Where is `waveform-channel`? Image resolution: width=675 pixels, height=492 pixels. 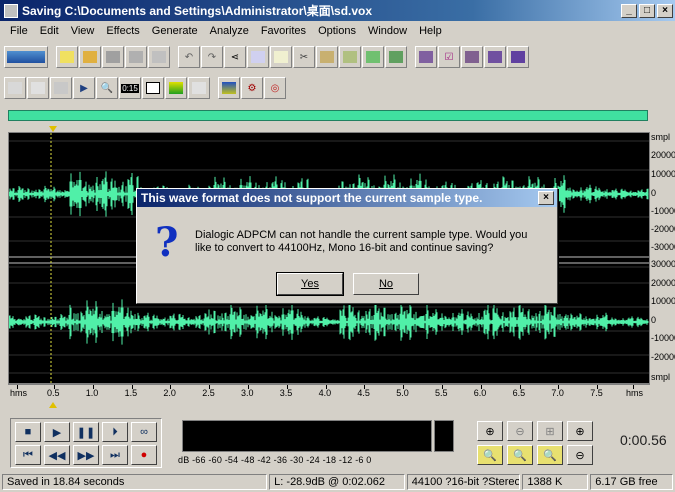
waveform-channel is located at coordinates (329, 322).